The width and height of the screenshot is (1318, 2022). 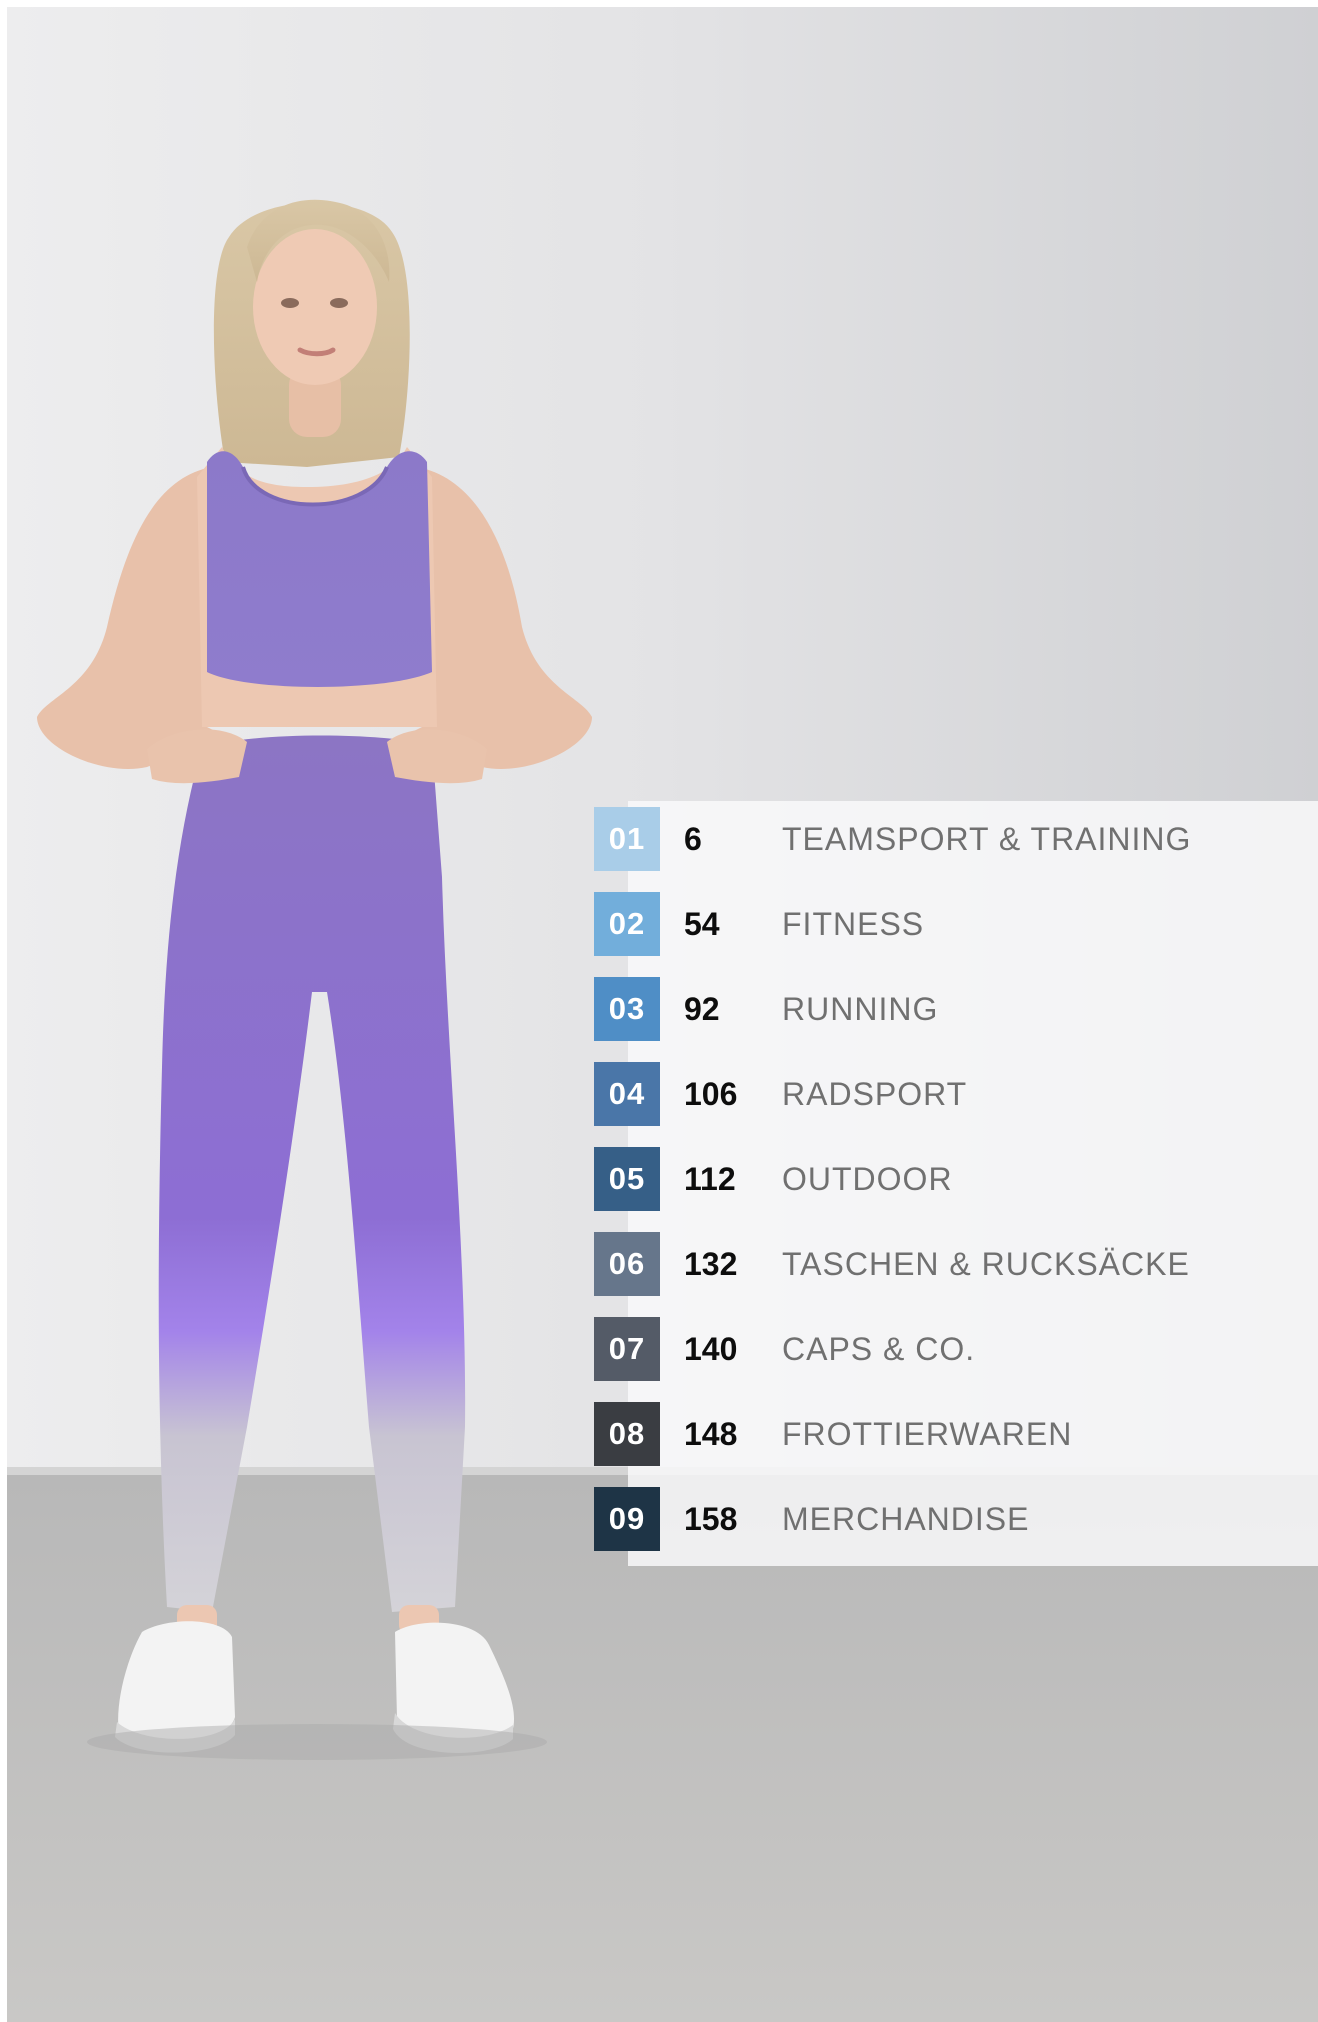 What do you see at coordinates (711, 1094) in the screenshot?
I see `page-number: 106` at bounding box center [711, 1094].